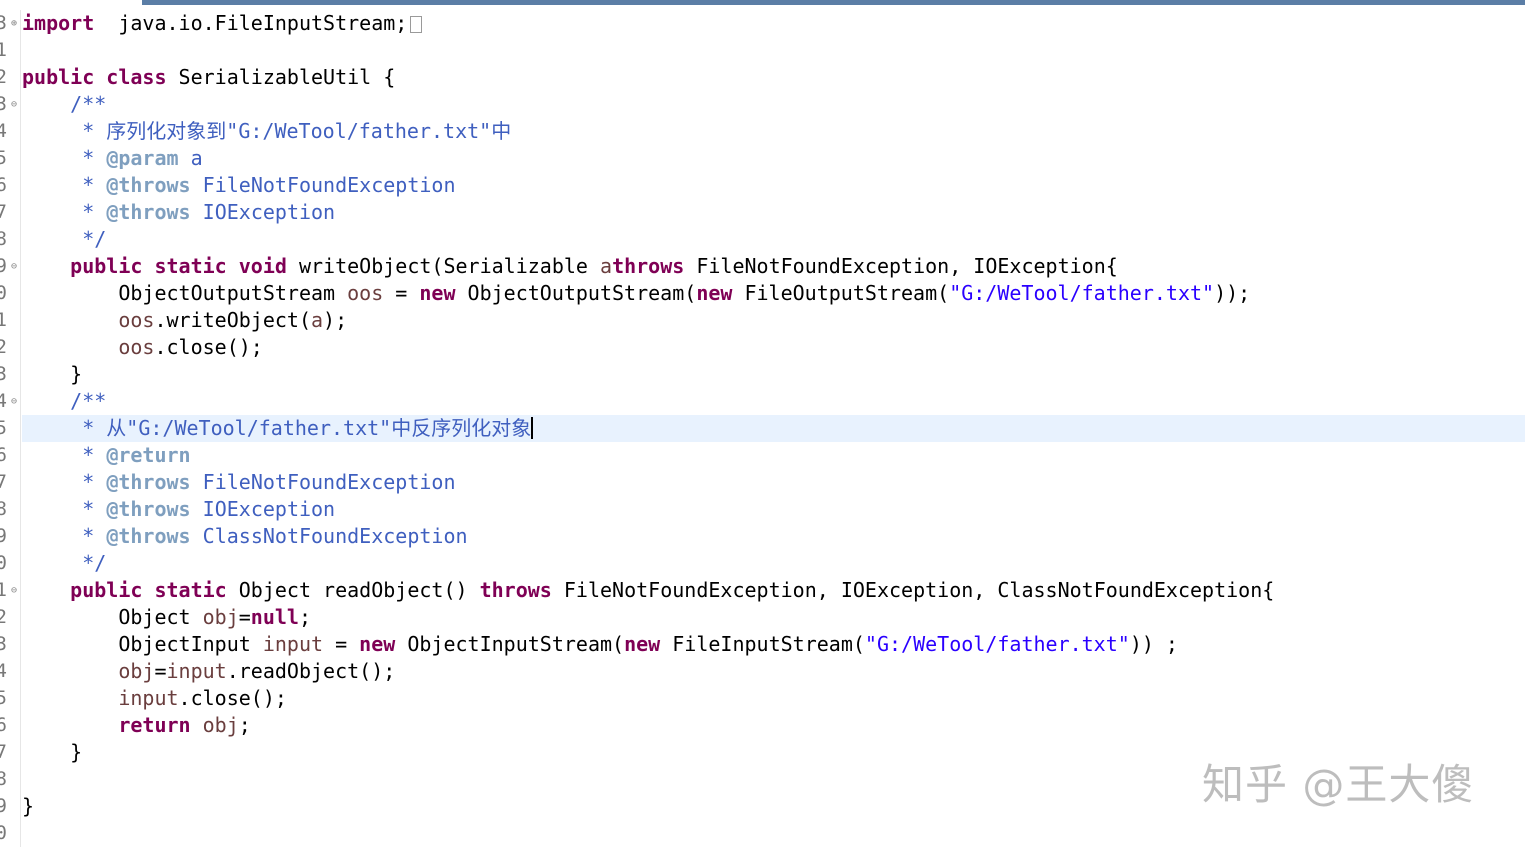 The image size is (1525, 847). Describe the element at coordinates (10, 671) in the screenshot. I see `gutter-row: 4` at that location.